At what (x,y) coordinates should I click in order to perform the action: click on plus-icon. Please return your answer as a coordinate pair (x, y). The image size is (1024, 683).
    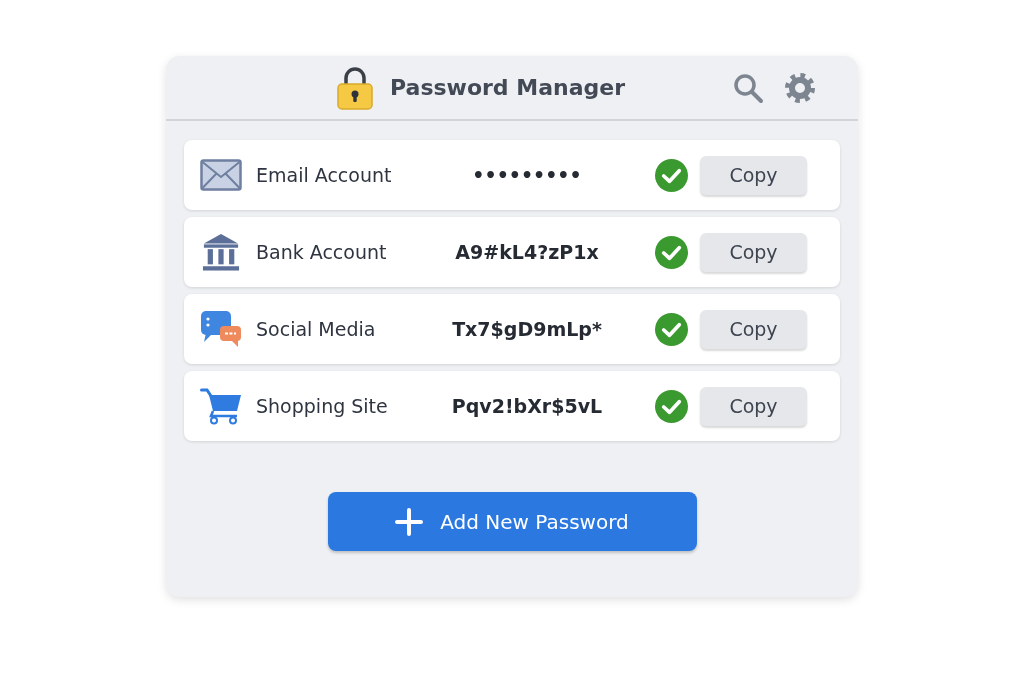
    Looking at the image, I should click on (409, 521).